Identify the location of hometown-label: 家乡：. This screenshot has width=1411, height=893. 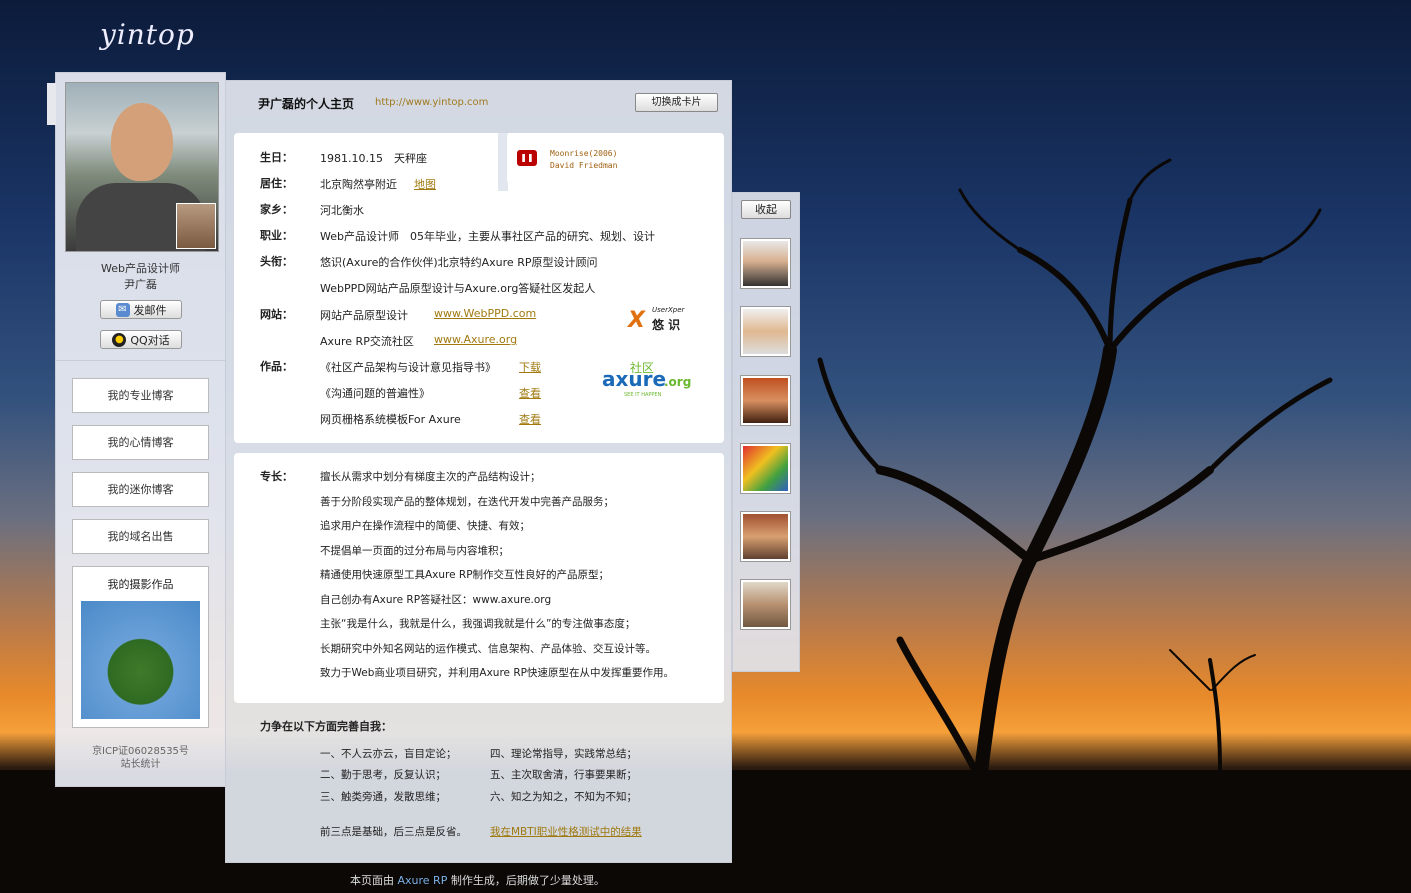
(276, 209).